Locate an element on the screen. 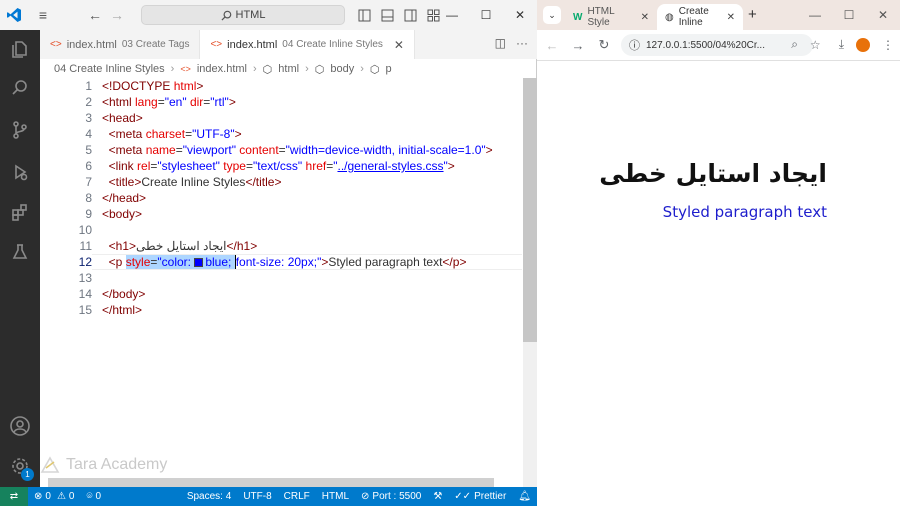 The width and height of the screenshot is (900, 506). code-token: name is located at coordinates (160, 150).